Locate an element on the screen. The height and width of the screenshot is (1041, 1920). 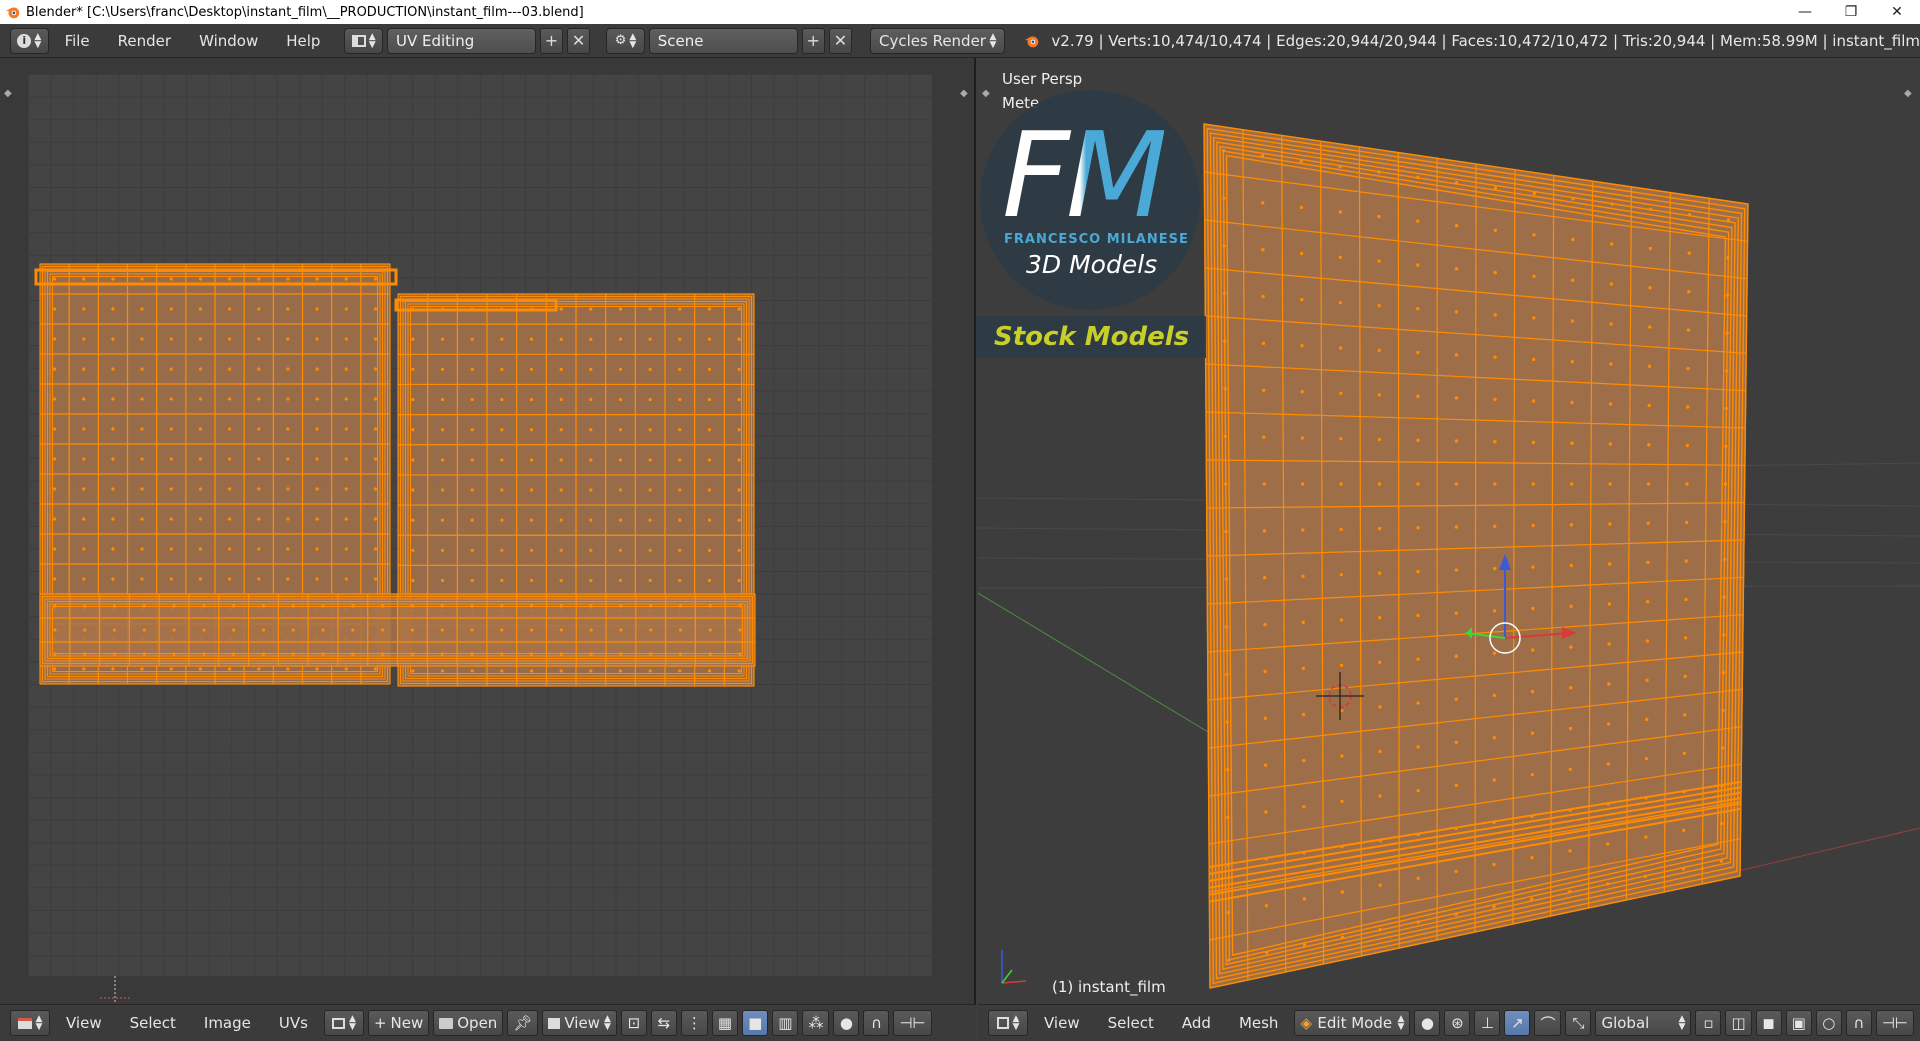
x-icon: ✕ is located at coordinates (840, 40).